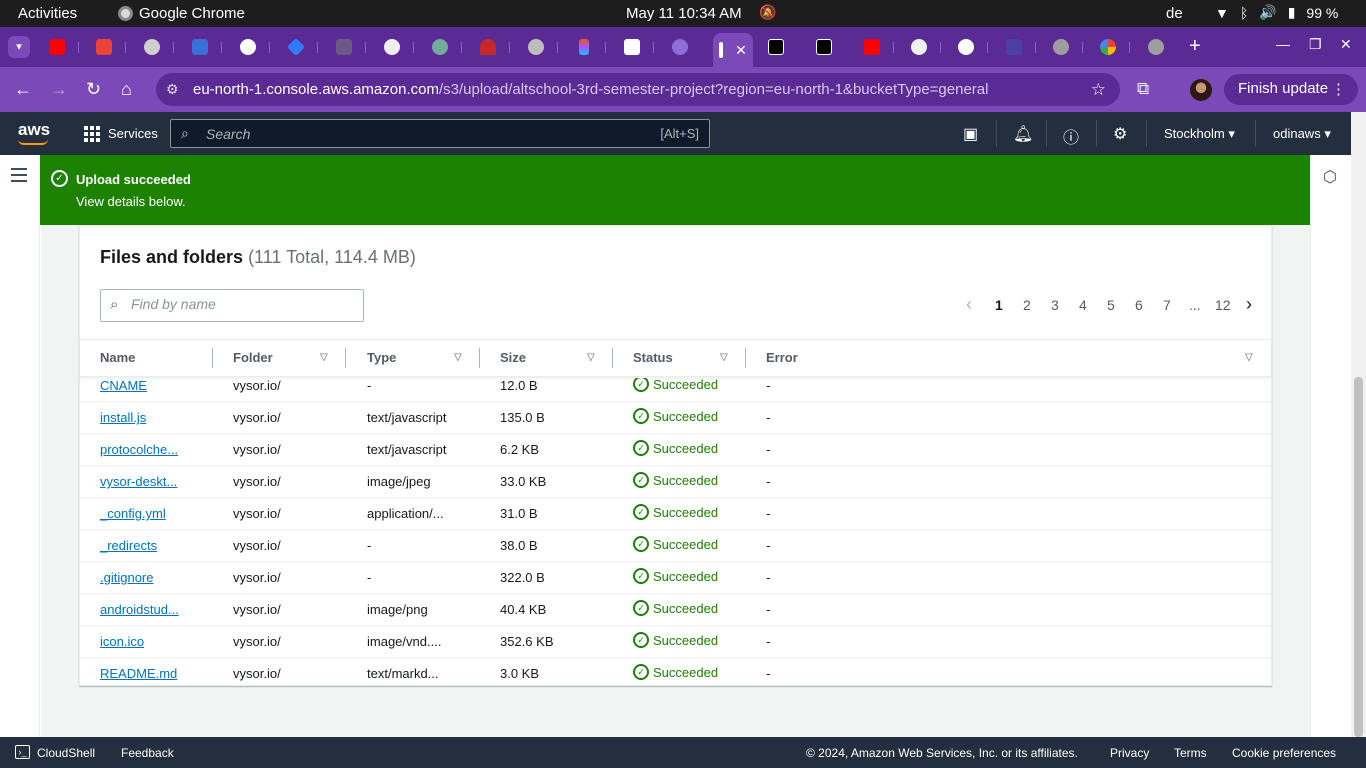 This screenshot has height=768, width=1366. I want to click on col-folder: Folder, so click(253, 357).